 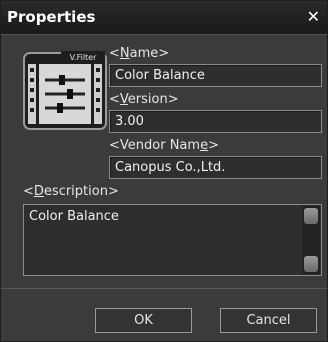 I want to click on video-filter-icon: V.Filter, so click(x=65, y=90).